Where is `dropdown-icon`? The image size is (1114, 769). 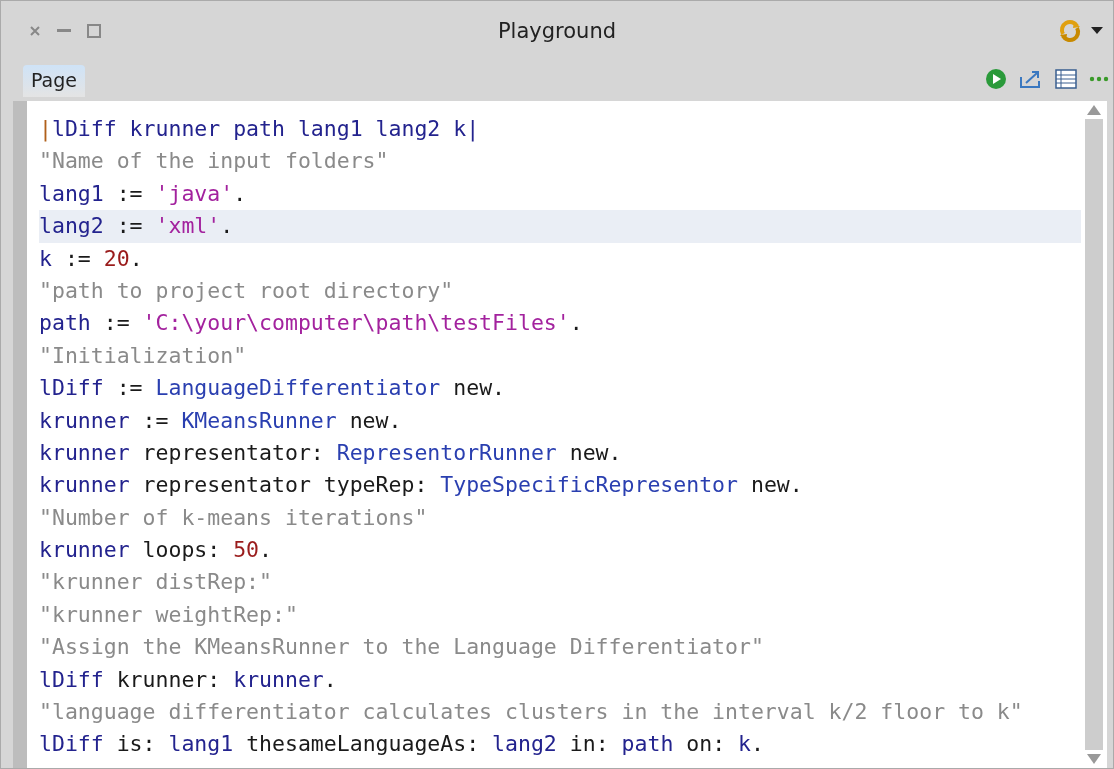
dropdown-icon is located at coordinates (1097, 31).